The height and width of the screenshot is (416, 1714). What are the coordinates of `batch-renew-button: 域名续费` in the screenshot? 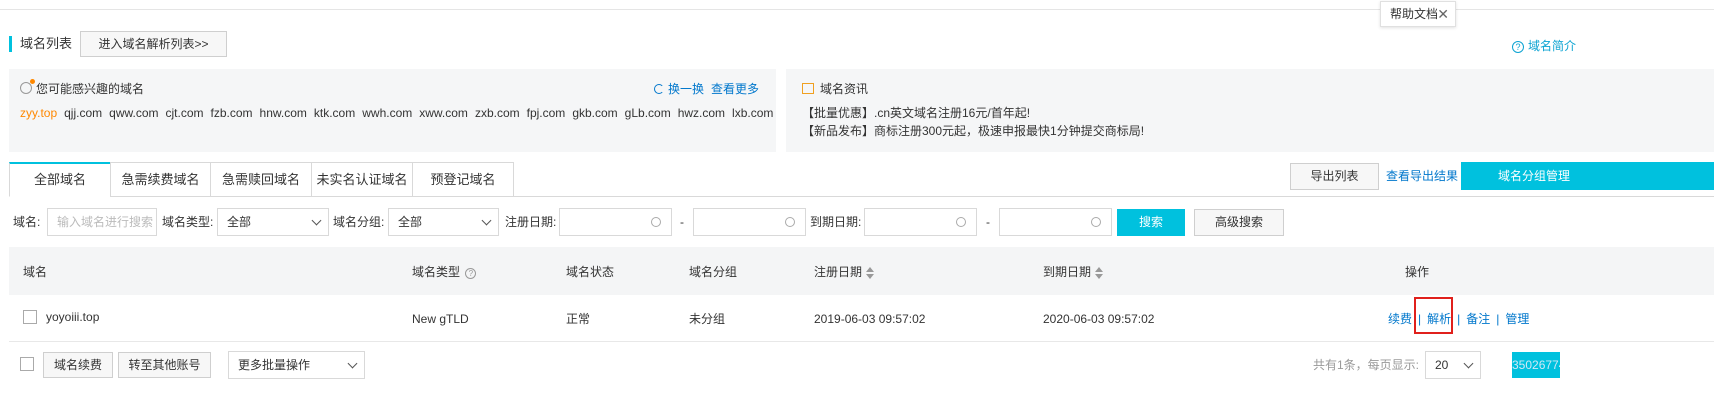 It's located at (78, 365).